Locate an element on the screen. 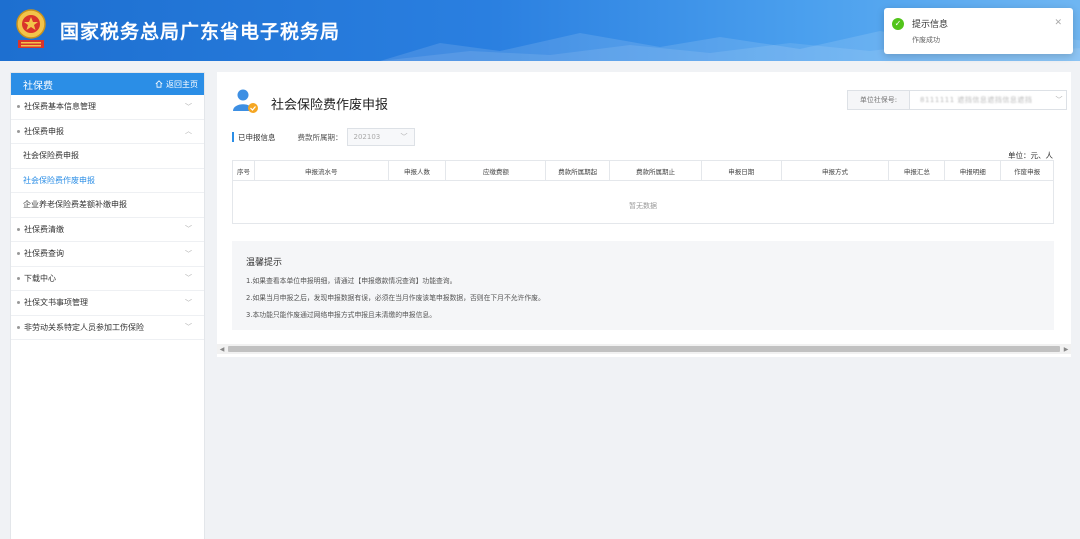 The width and height of the screenshot is (1080, 539). empty-state: 暂无数据 is located at coordinates (643, 206).